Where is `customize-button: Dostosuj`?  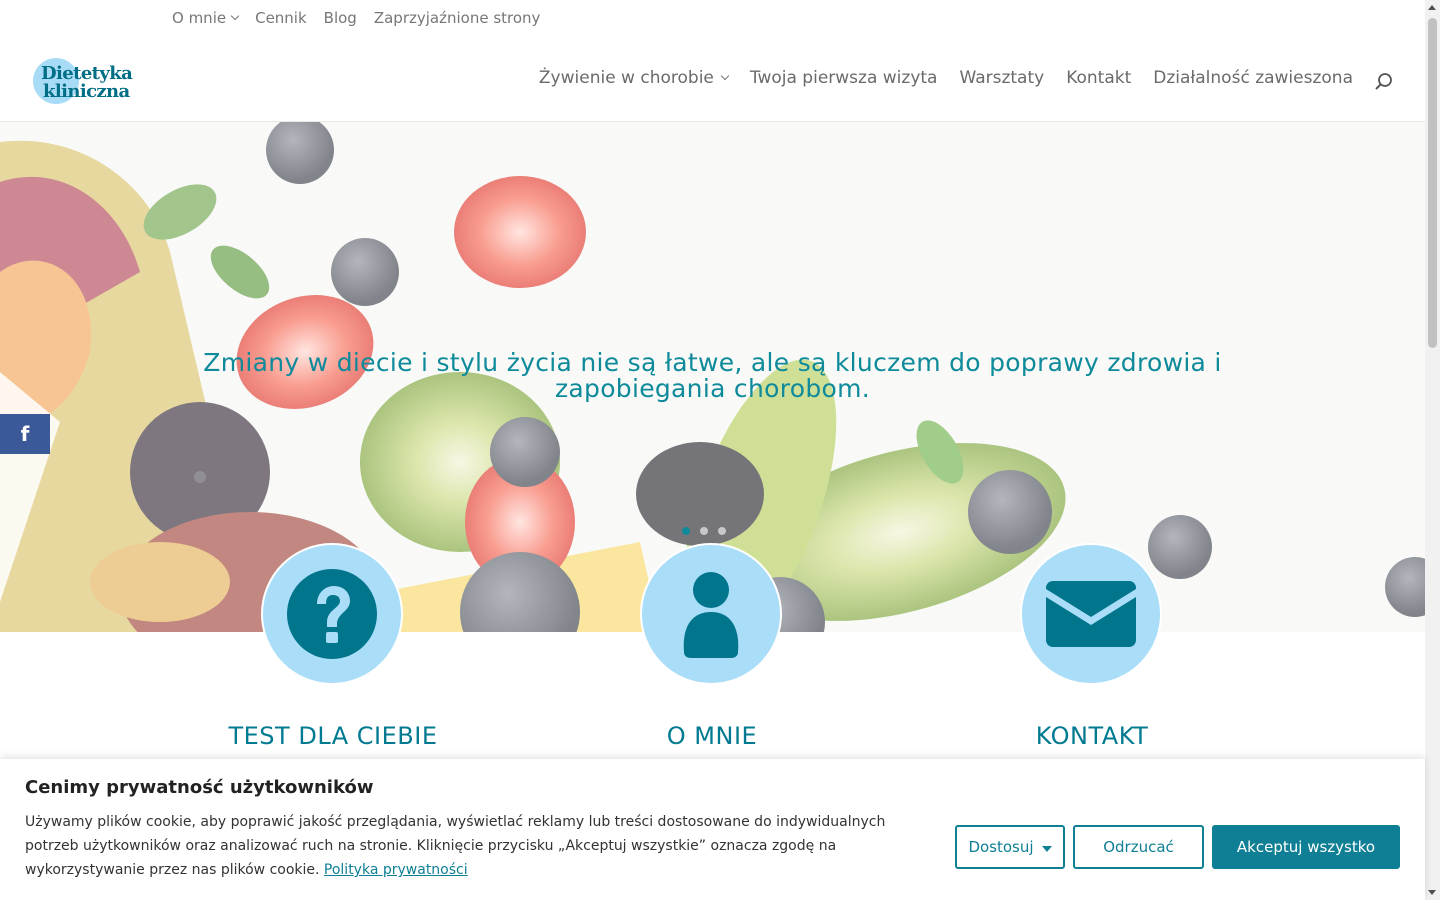
customize-button: Dostosuj is located at coordinates (1010, 847).